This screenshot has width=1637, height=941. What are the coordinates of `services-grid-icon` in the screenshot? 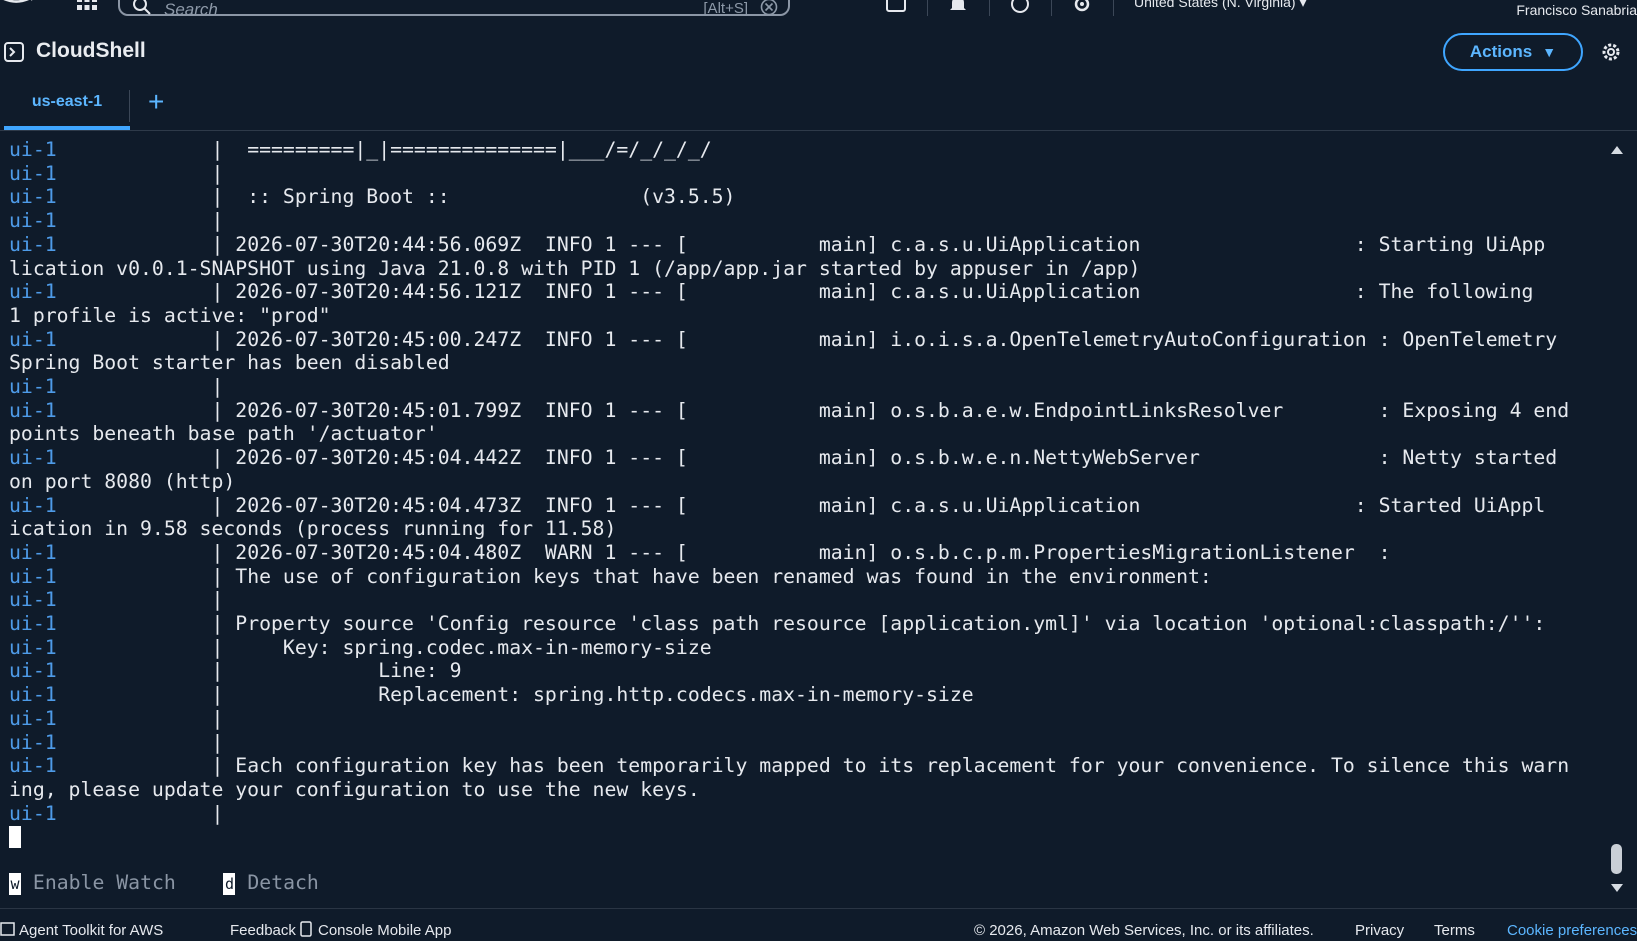 It's located at (87, 6).